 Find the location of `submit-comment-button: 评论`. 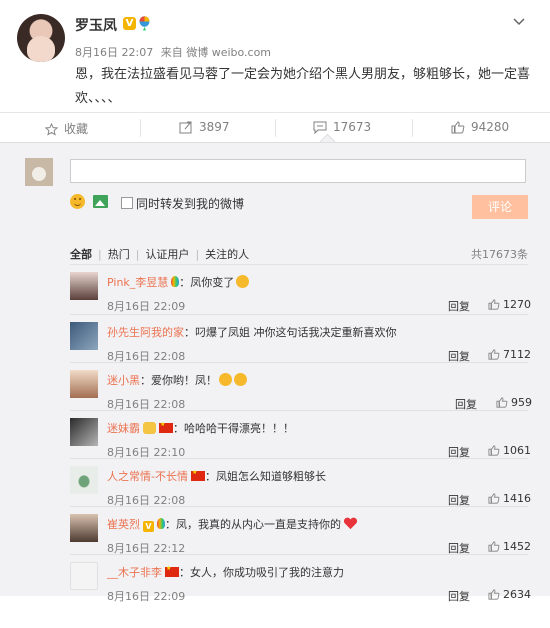

submit-comment-button: 评论 is located at coordinates (500, 207).